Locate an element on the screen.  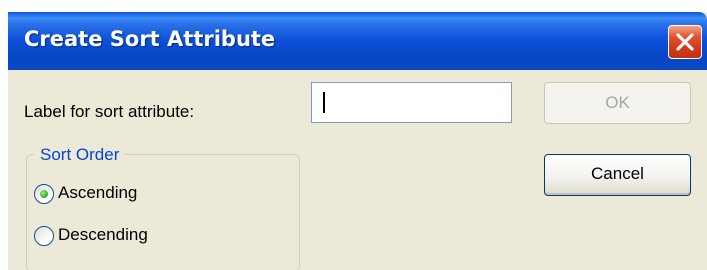
sort-attribute-label: Label for sort attribute: is located at coordinates (109, 111).